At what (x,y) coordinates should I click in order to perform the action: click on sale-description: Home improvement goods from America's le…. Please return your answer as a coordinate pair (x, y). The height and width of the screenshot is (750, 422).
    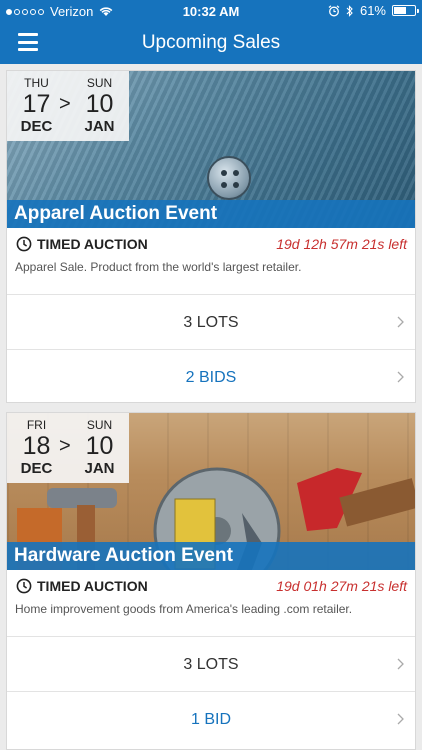
    Looking at the image, I should click on (184, 609).